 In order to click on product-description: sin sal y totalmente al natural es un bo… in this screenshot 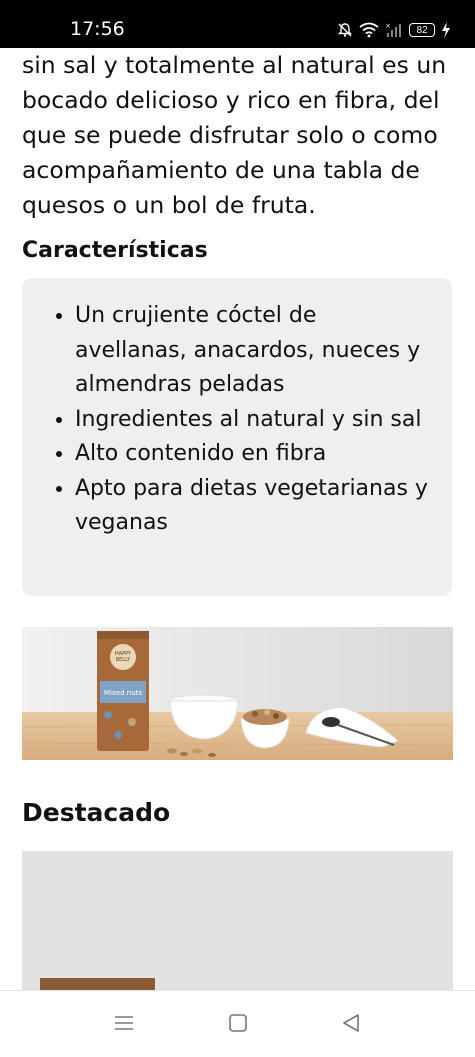, I will do `click(237, 135)`.